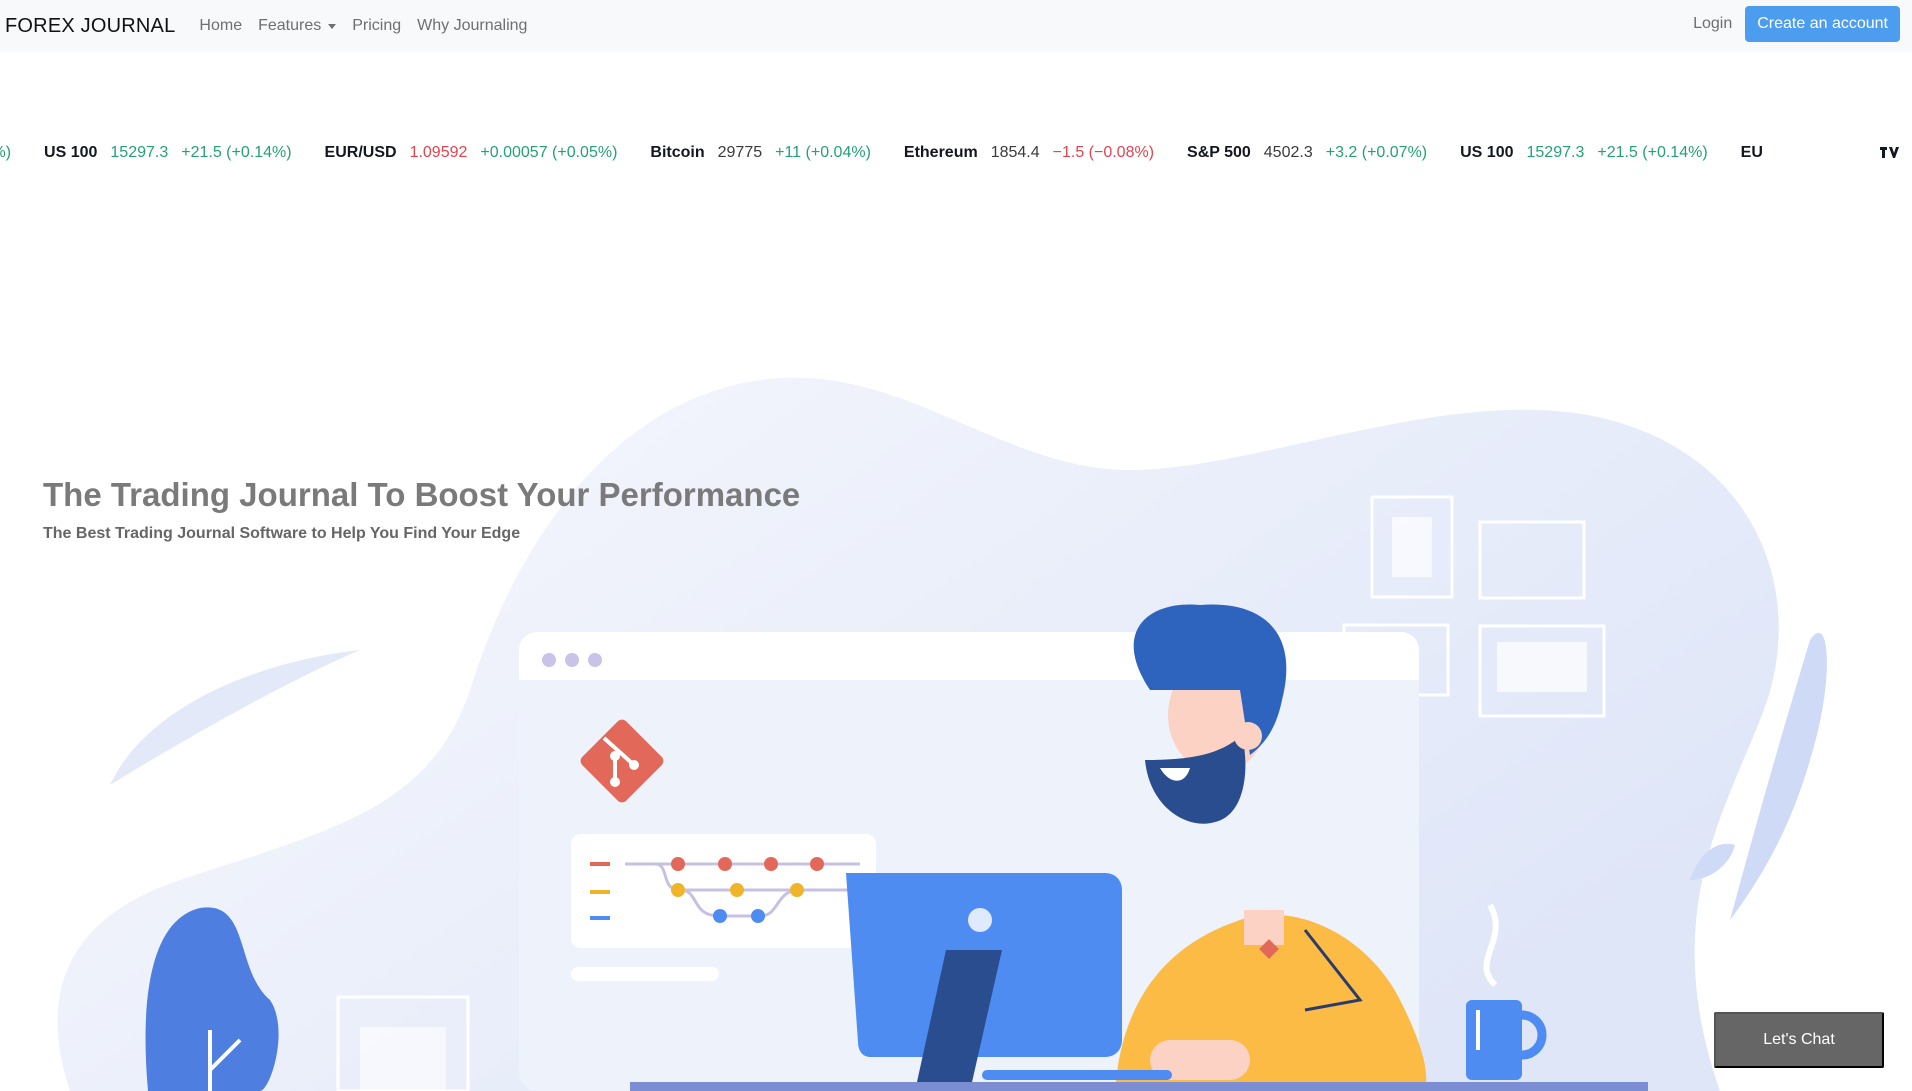  Describe the element at coordinates (1376, 152) in the screenshot. I see `ticker-change: +3.2 (+0.07%)` at that location.